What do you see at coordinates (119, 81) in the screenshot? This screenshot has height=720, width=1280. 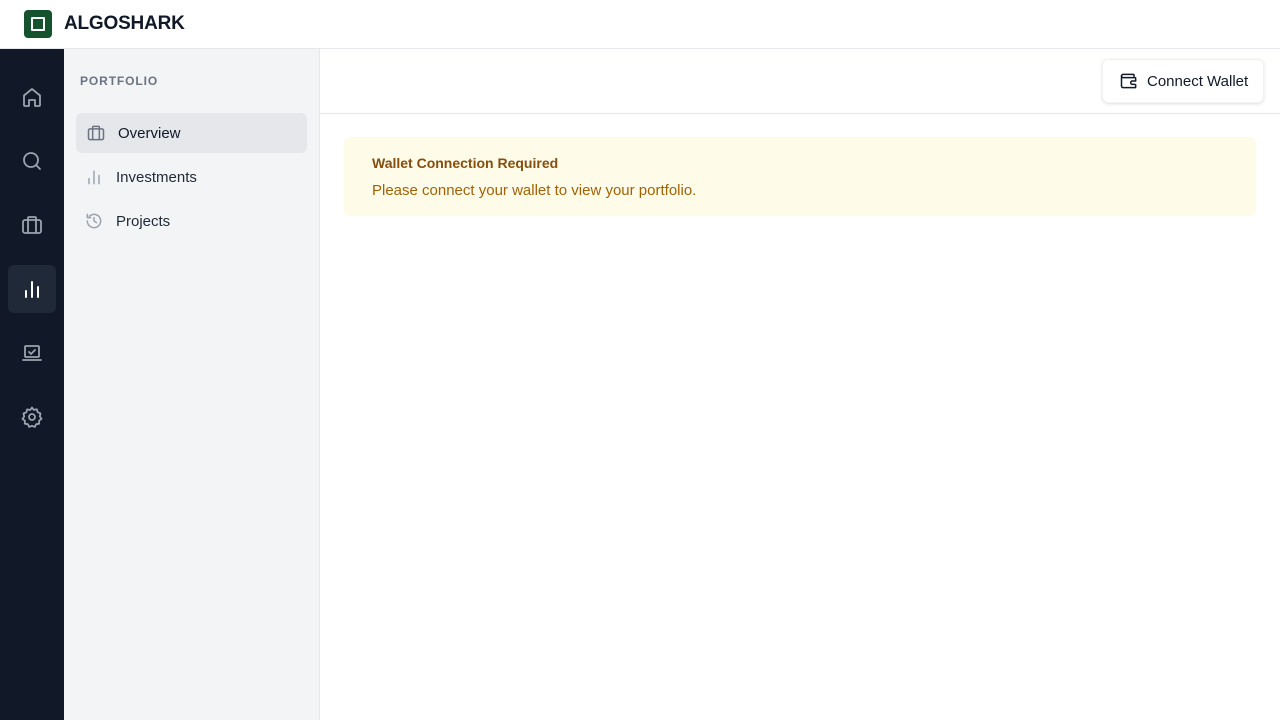 I see `subnav-title: PORTFOLIO` at bounding box center [119, 81].